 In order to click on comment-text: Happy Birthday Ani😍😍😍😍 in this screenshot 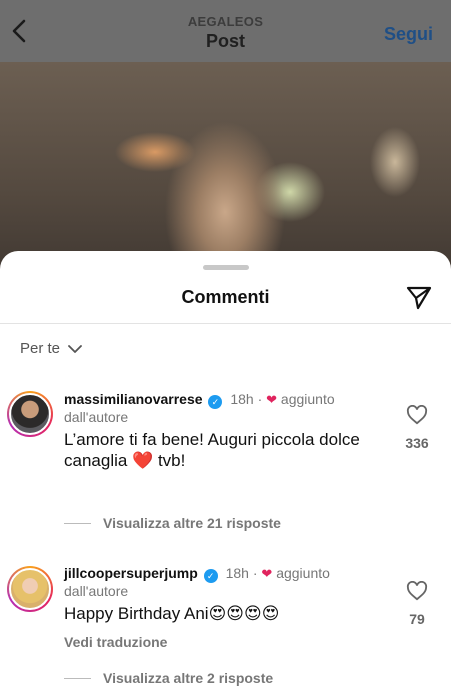, I will do `click(172, 613)`.